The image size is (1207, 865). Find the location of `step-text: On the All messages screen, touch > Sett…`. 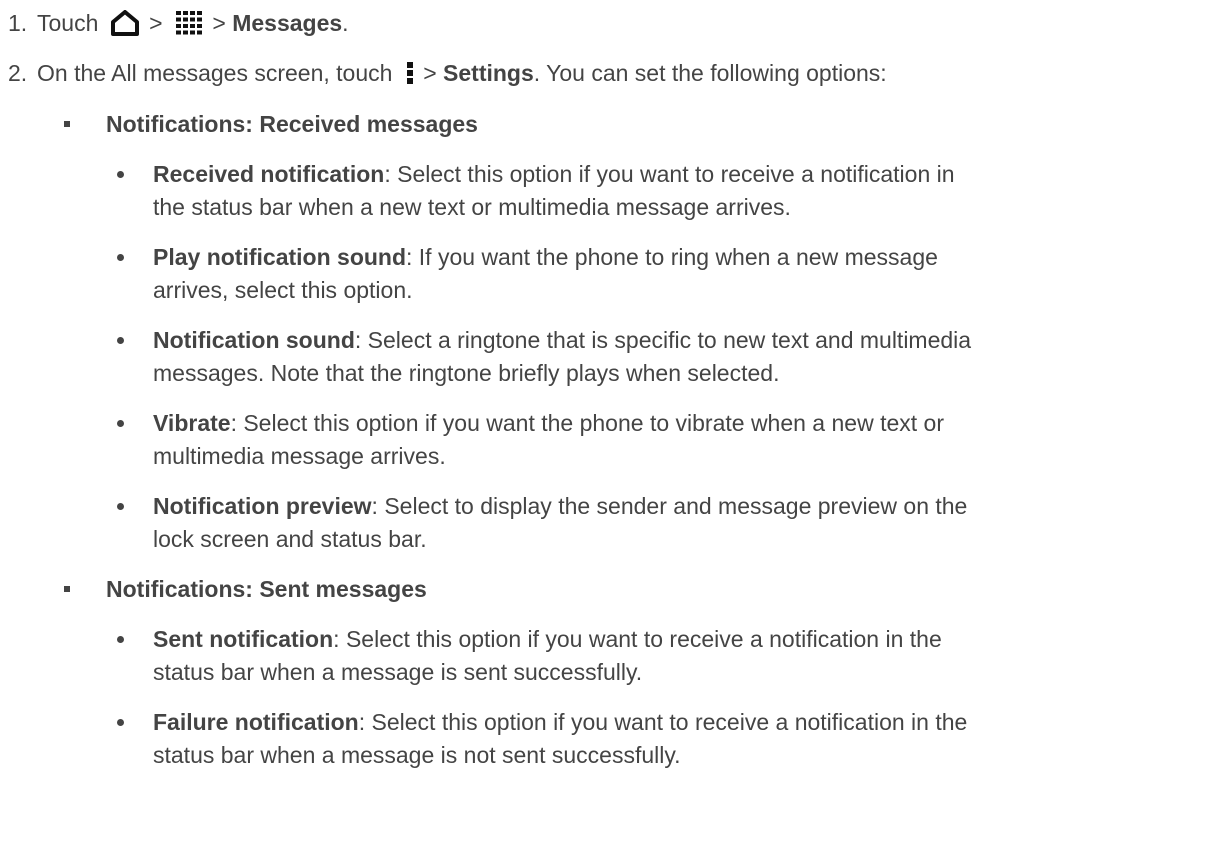

step-text: On the All messages screen, touch > Sett… is located at coordinates (462, 73).